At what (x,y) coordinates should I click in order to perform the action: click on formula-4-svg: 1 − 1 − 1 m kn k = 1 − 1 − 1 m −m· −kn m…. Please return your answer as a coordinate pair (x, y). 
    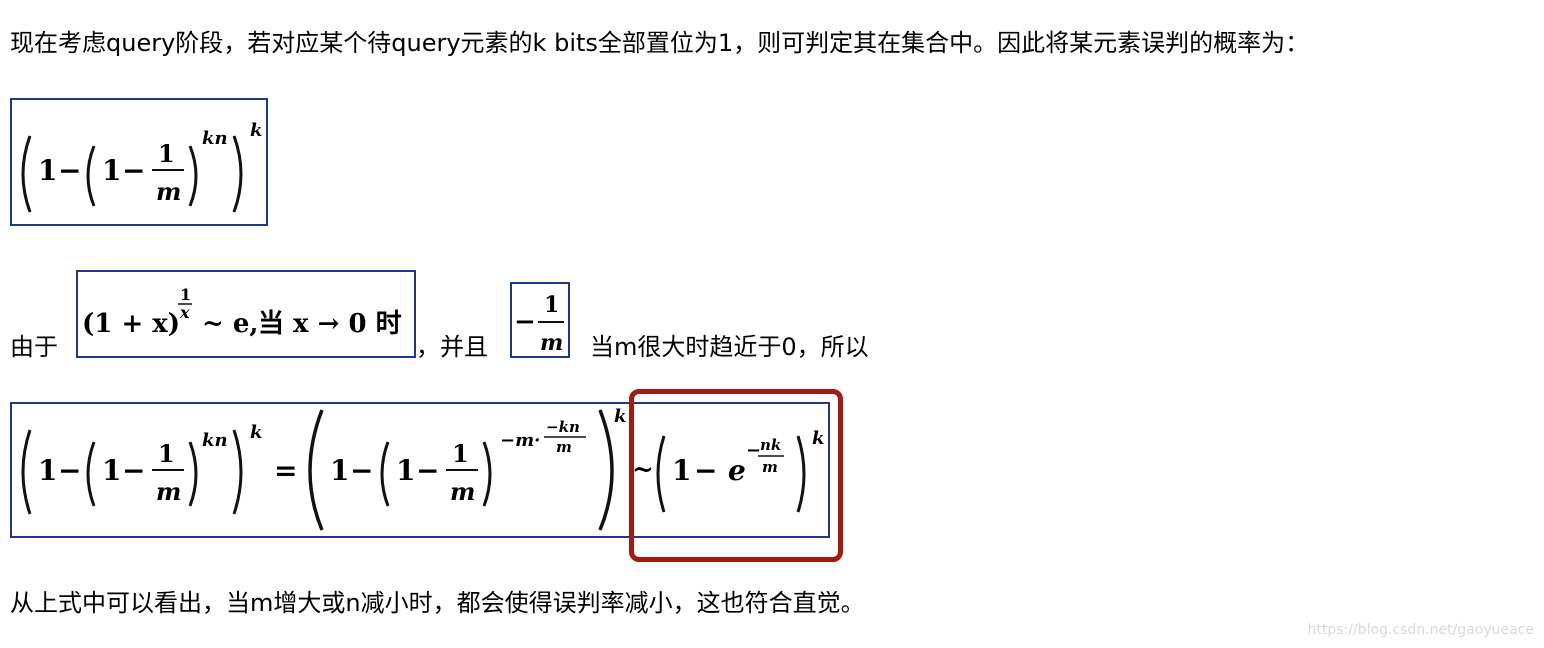
    Looking at the image, I should click on (422, 468).